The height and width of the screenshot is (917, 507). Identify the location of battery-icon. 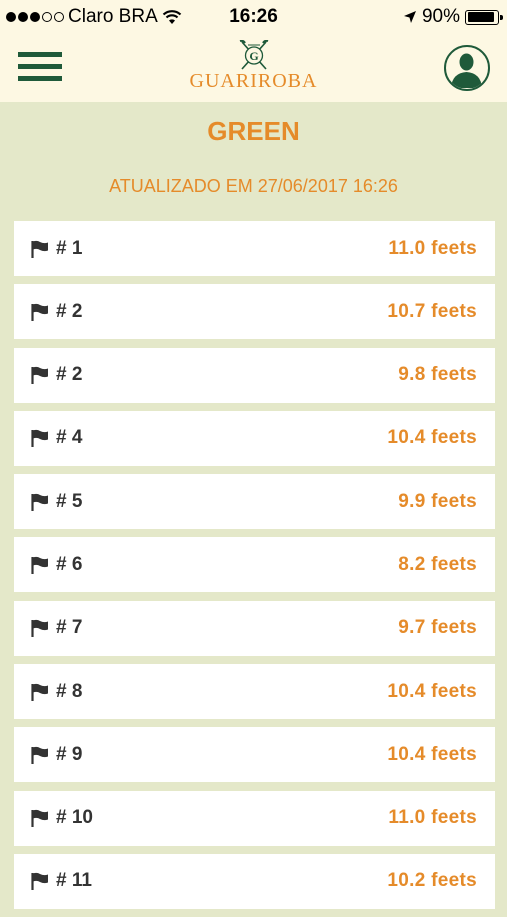
(484, 17).